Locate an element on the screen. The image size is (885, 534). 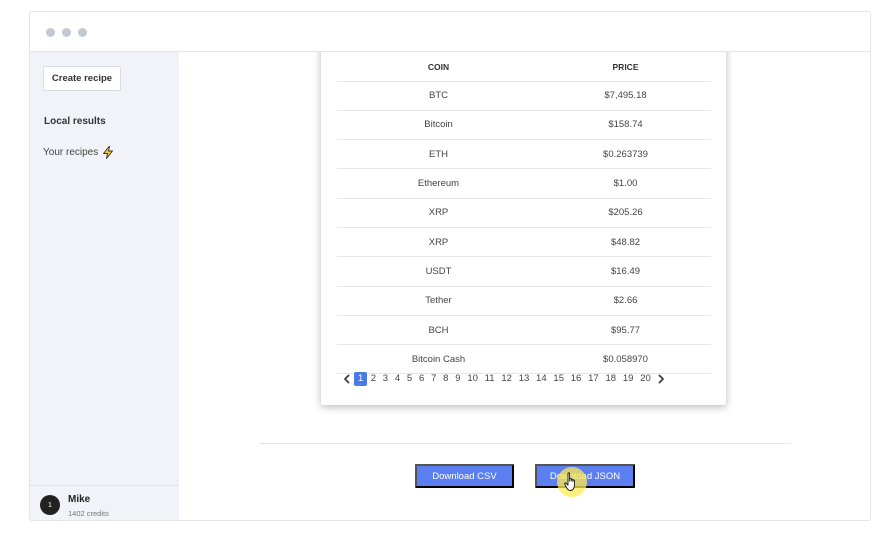
section-divider is located at coordinates (525, 443).